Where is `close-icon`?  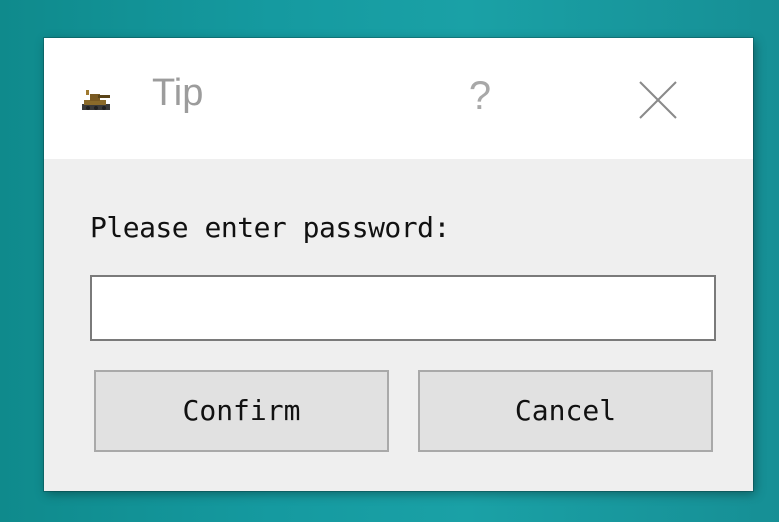 close-icon is located at coordinates (658, 100).